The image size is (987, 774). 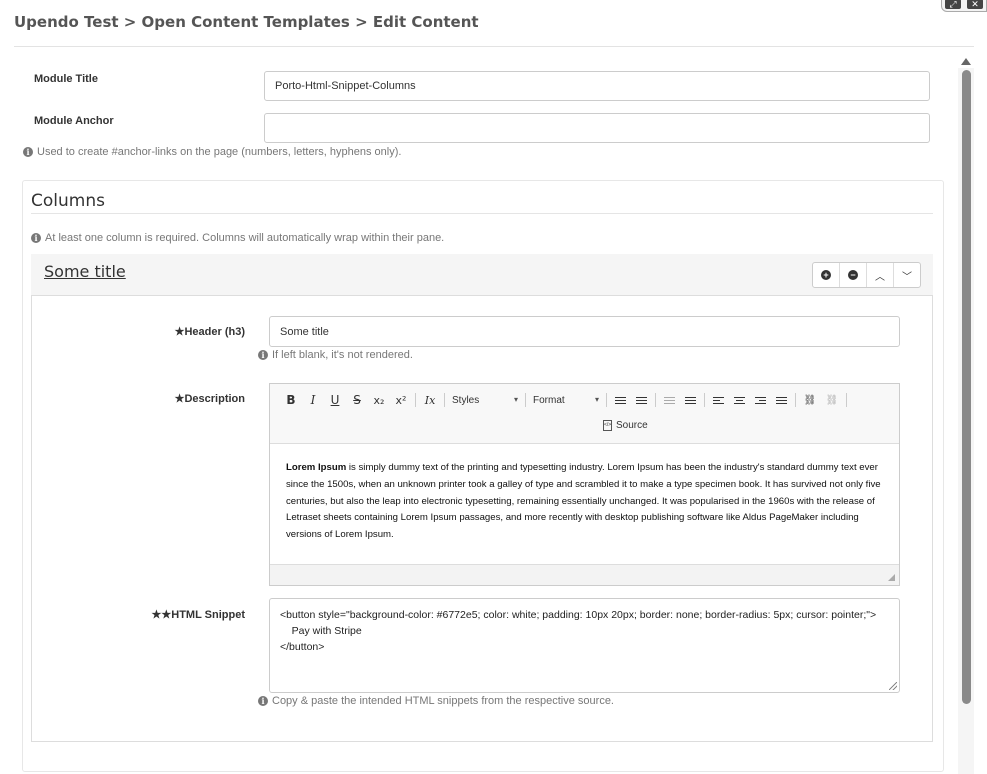 I want to click on description-bold-text: Lorem Ipsum, so click(x=316, y=467).